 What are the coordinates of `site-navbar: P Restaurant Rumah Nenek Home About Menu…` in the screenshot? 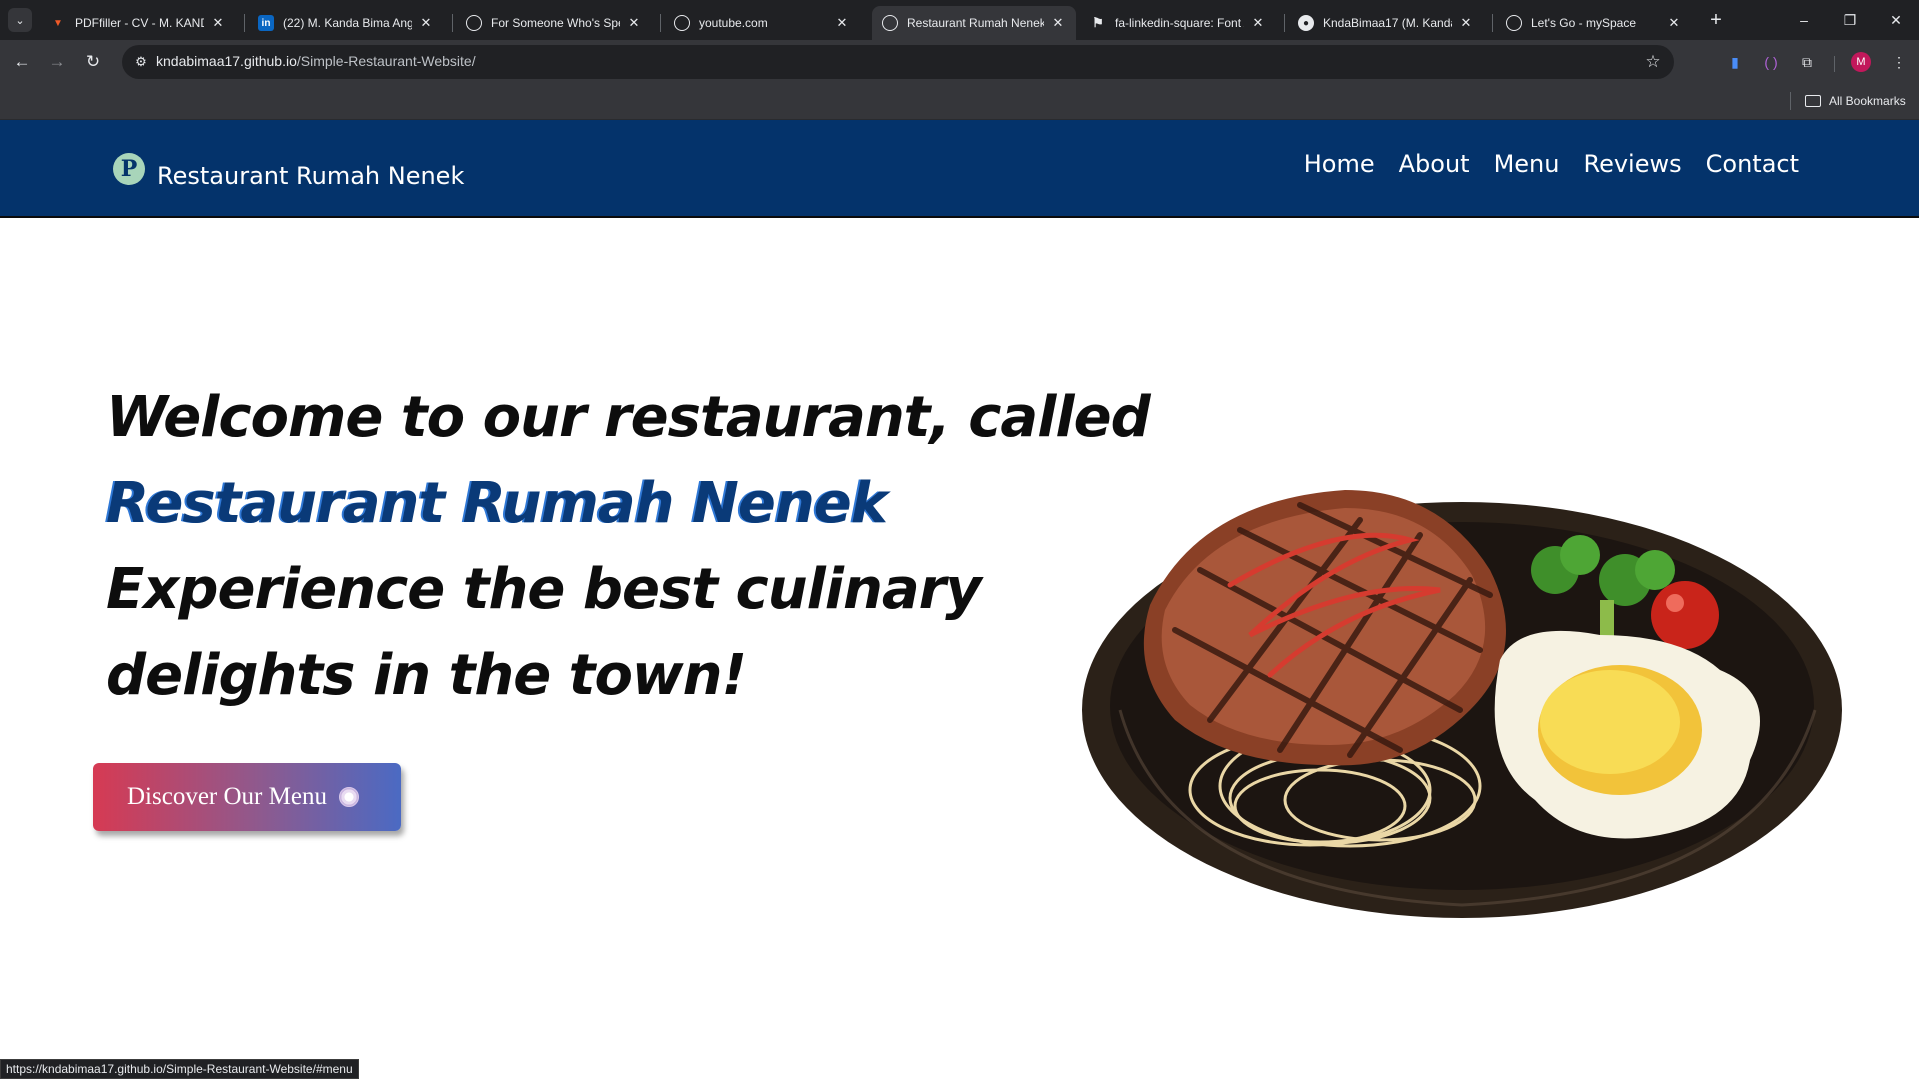 It's located at (959, 169).